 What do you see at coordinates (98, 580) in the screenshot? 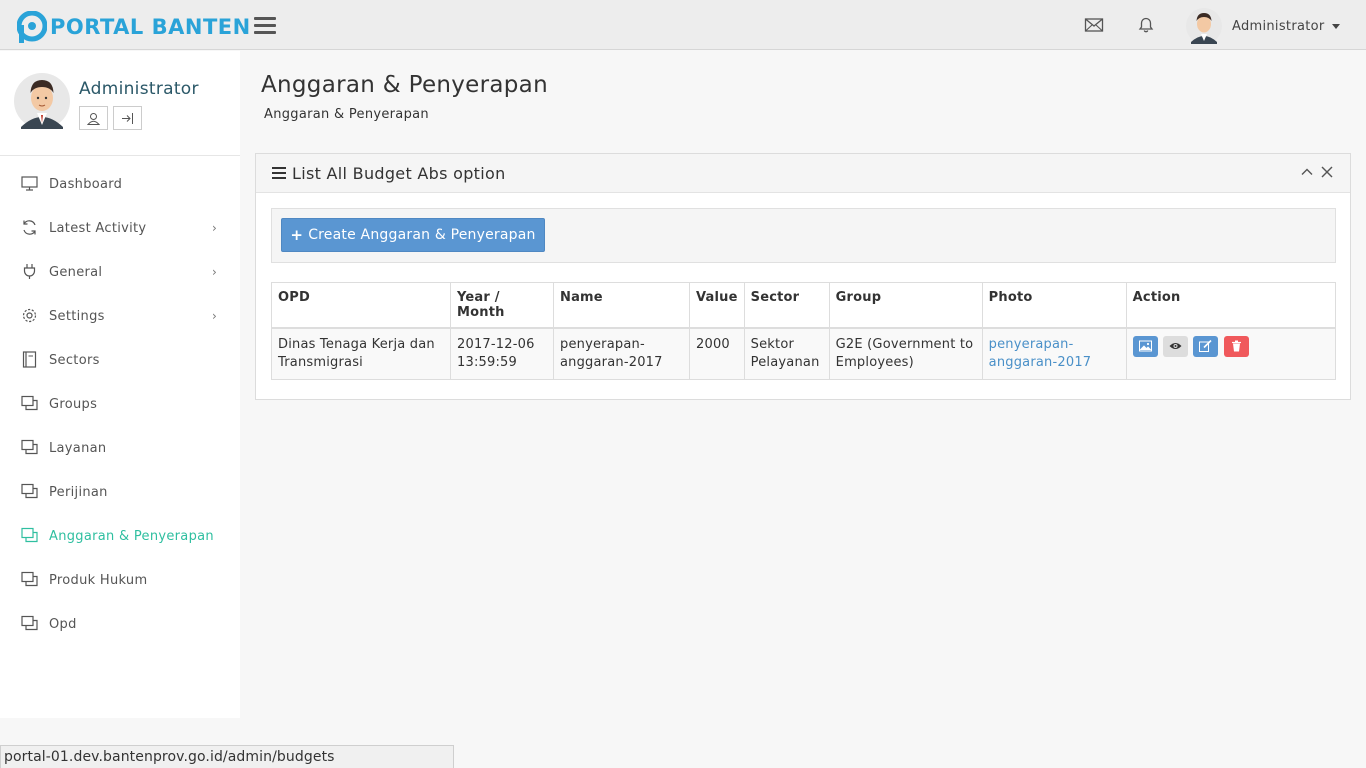
I see `sidebar-item-label: Produk Hukum` at bounding box center [98, 580].